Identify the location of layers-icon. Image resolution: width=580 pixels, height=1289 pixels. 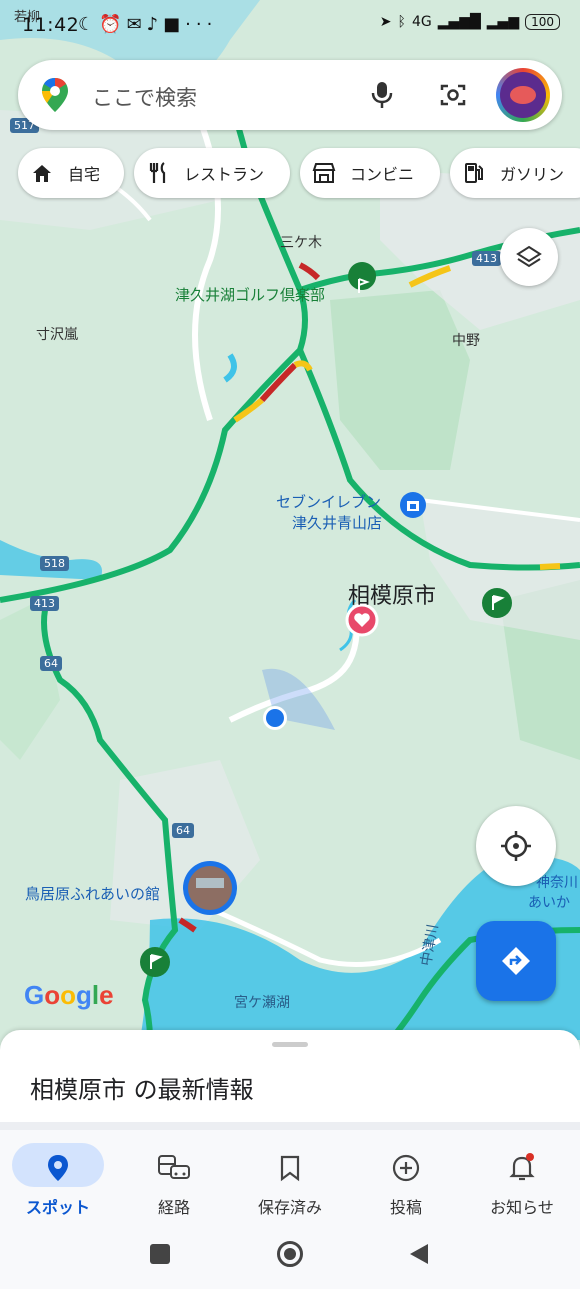
(529, 256).